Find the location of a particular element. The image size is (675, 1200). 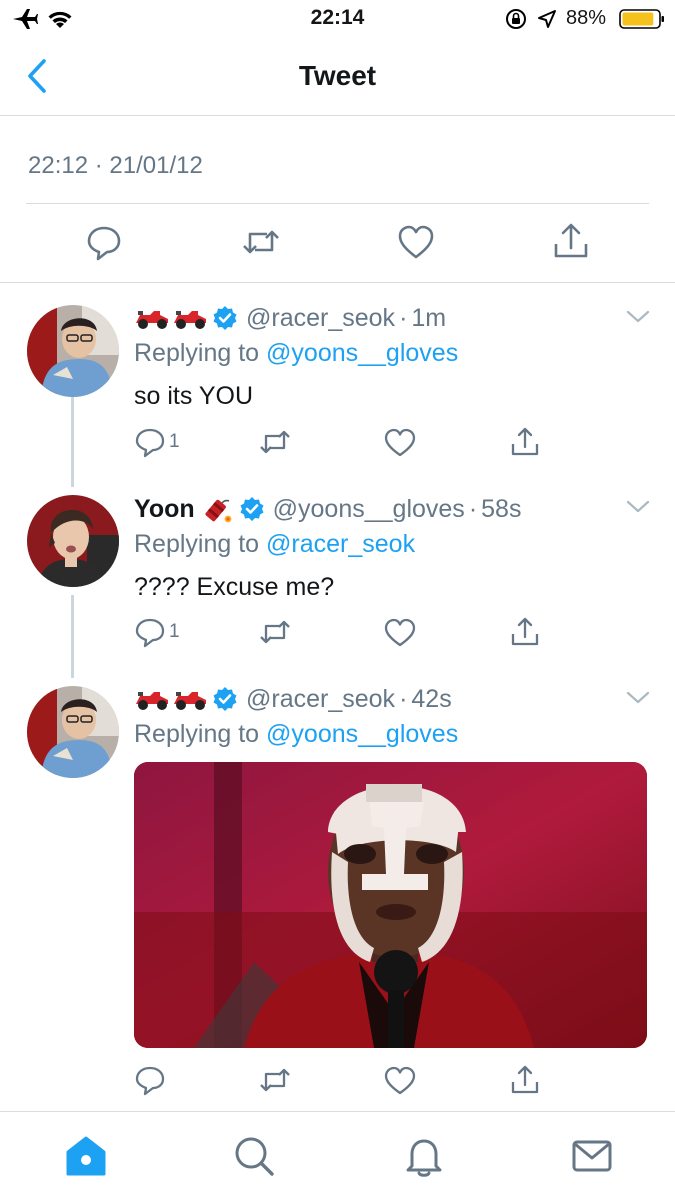

search-icon is located at coordinates (254, 1156).